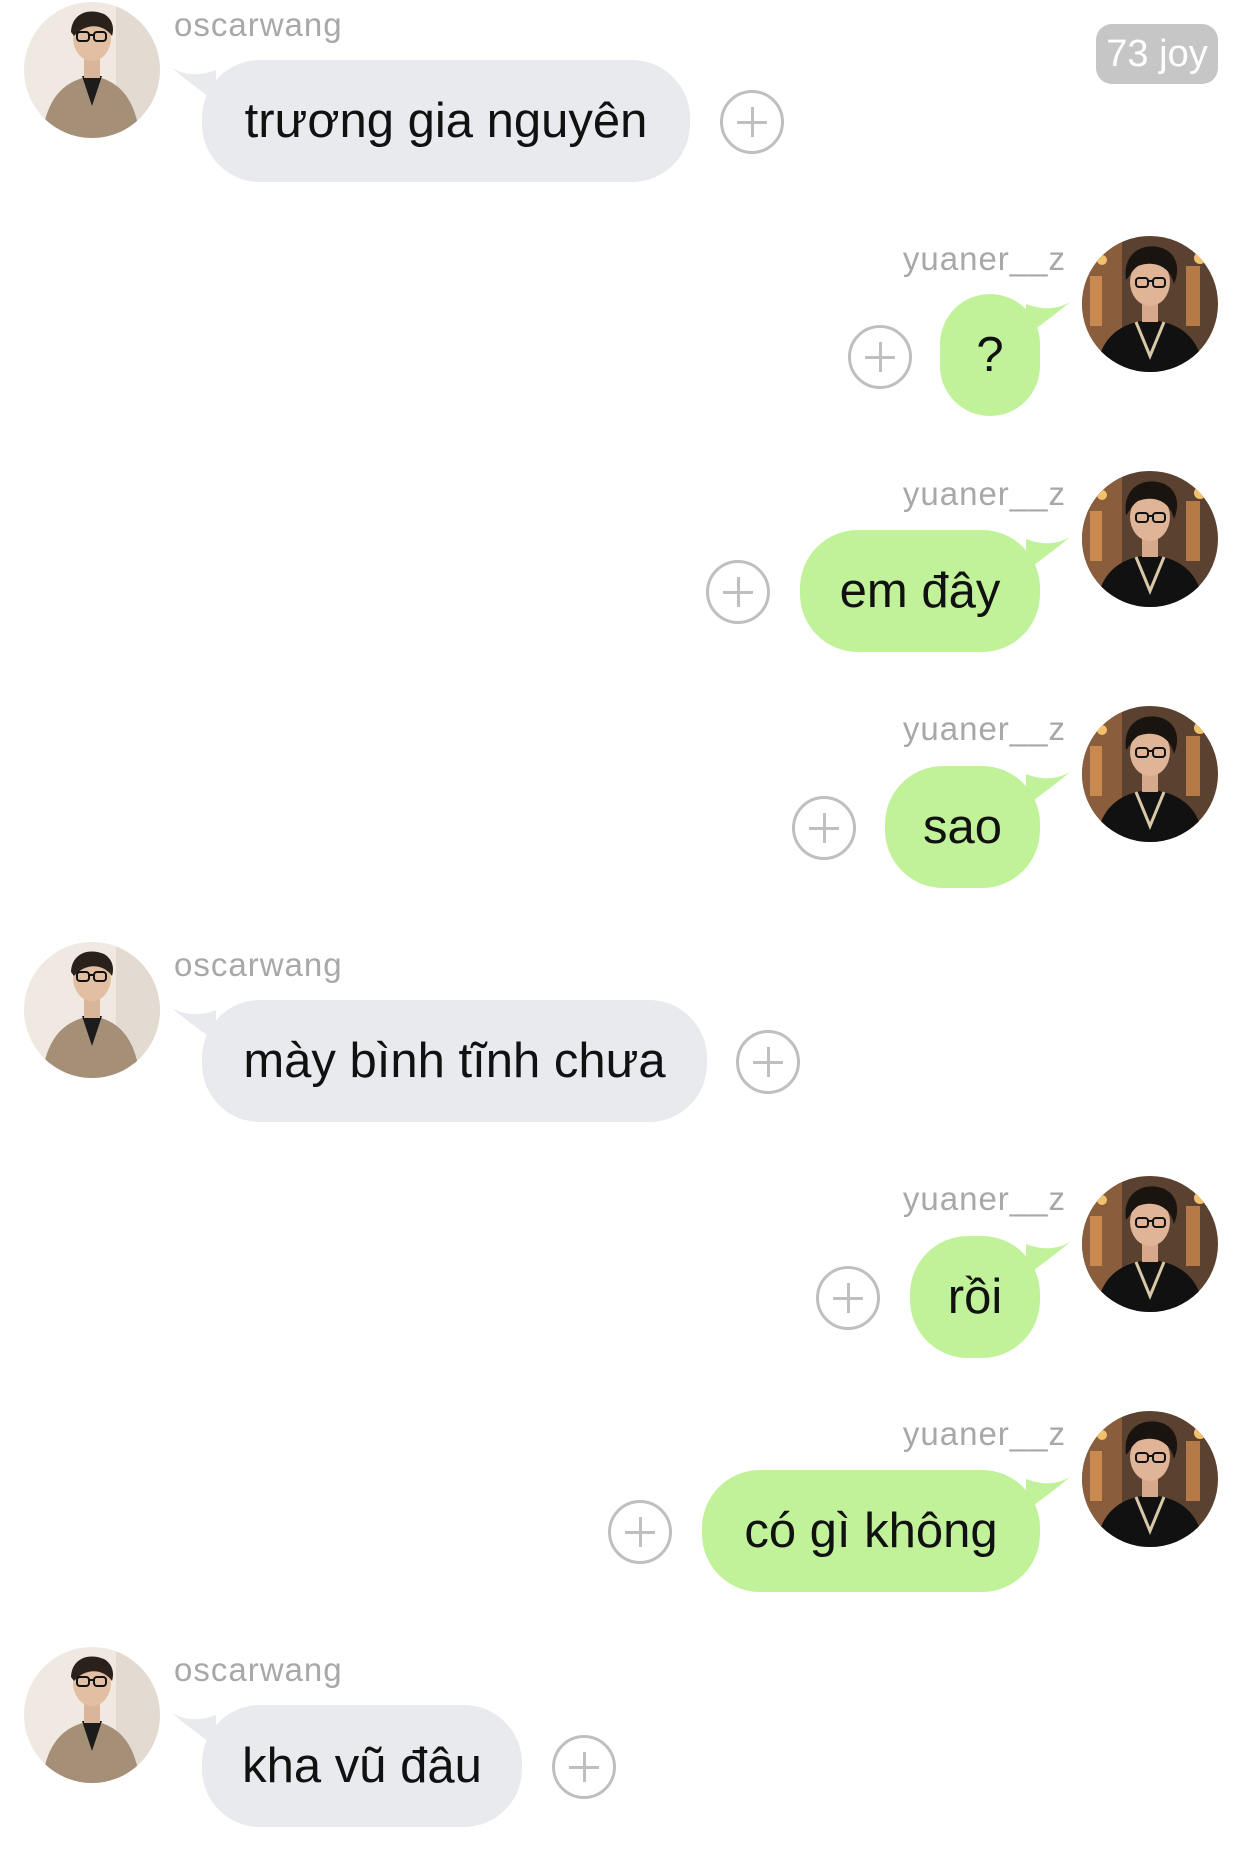 Image resolution: width=1242 pixels, height=1852 pixels. Describe the element at coordinates (454, 1061) in the screenshot. I see `message-bubble: mày bình tĩnh chưa` at that location.